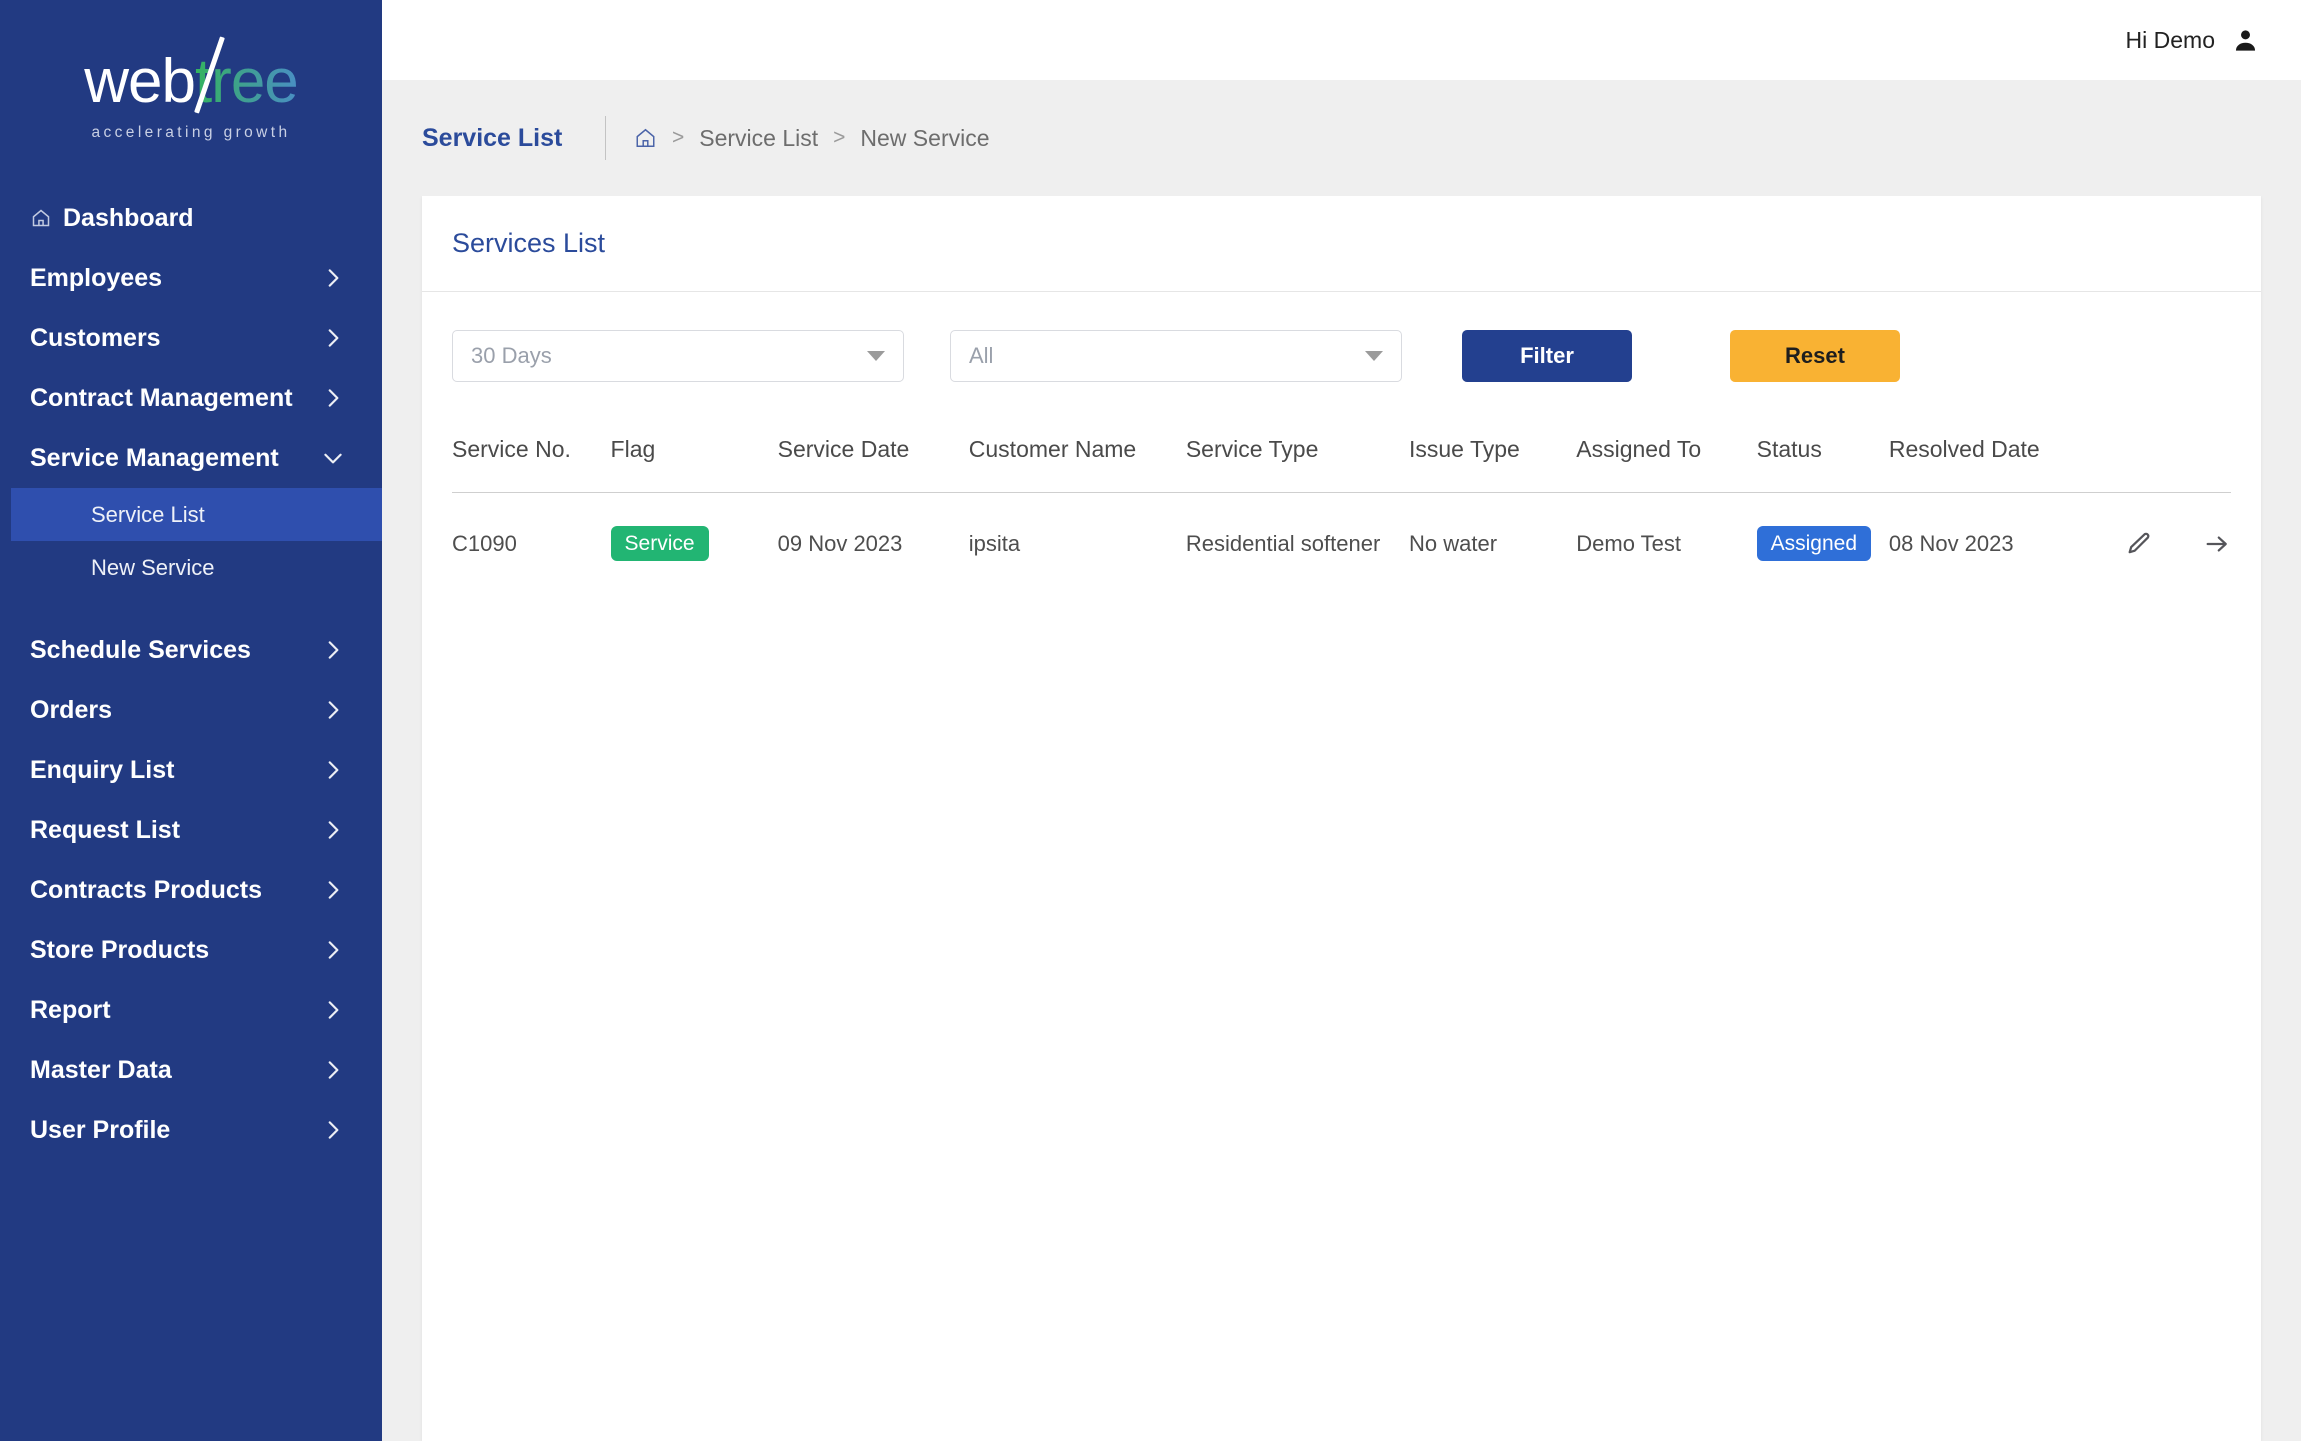 Image resolution: width=2301 pixels, height=1441 pixels. I want to click on user-icon, so click(2245, 40).